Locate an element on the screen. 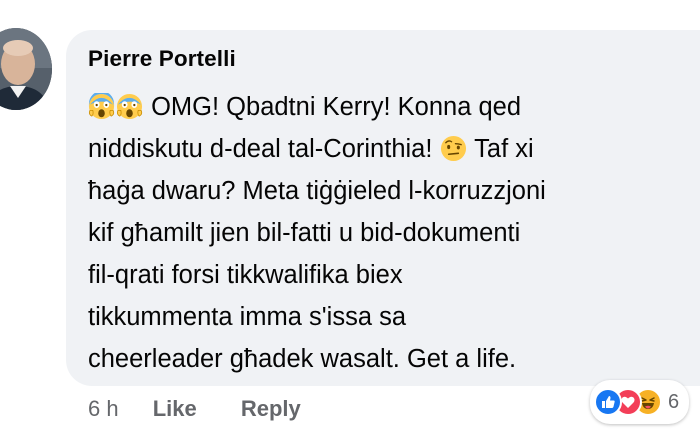 This screenshot has width=700, height=441. reactions-summary: 6 is located at coordinates (640, 402).